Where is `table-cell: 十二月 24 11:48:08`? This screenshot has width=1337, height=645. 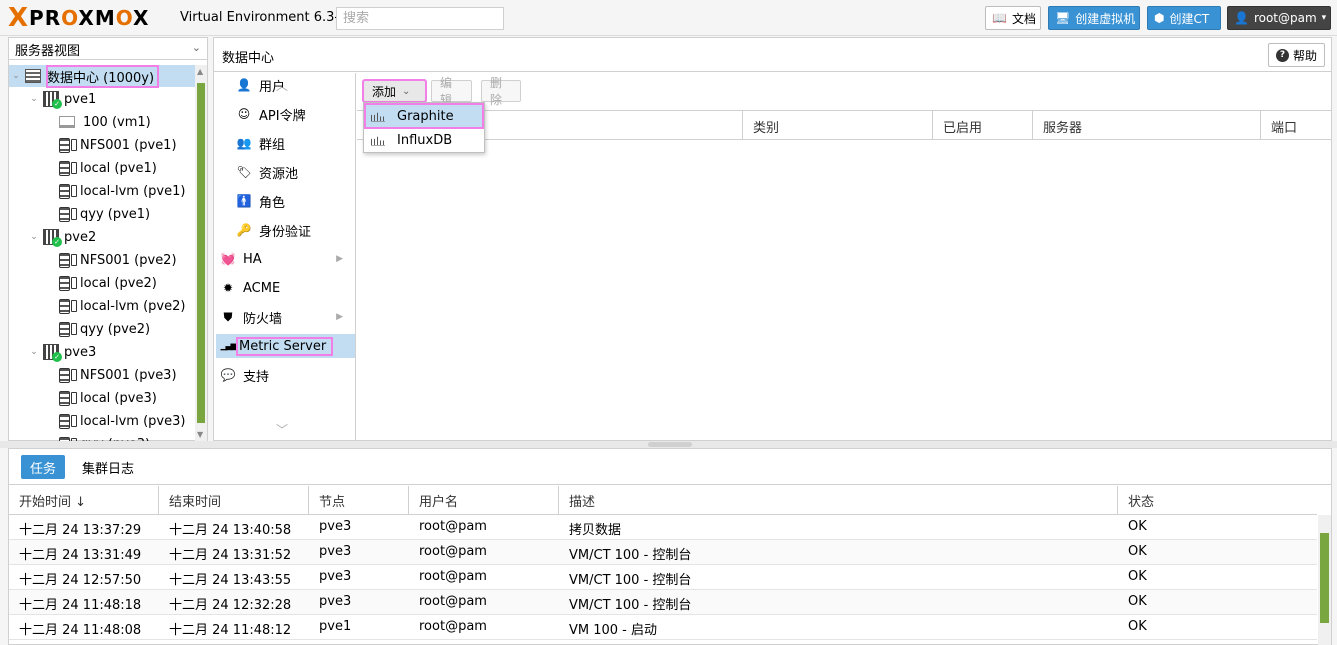 table-cell: 十二月 24 11:48:08 is located at coordinates (80, 630).